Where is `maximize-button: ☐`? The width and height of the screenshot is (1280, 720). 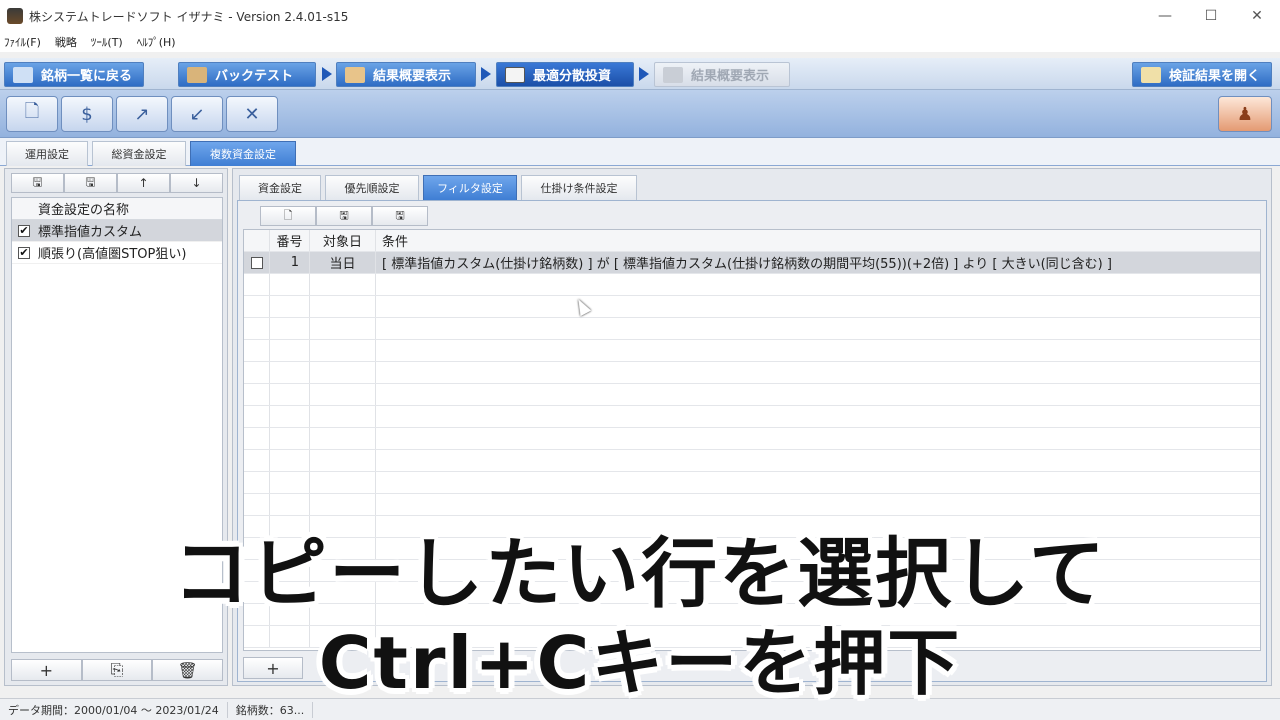 maximize-button: ☐ is located at coordinates (1211, 16).